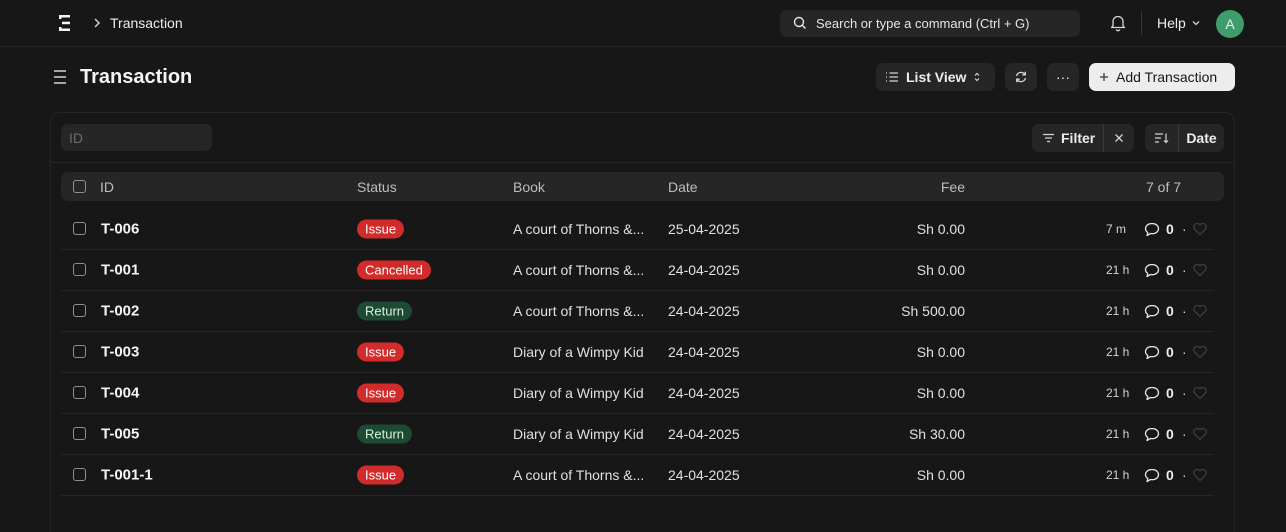  I want to click on fee-cell: Sh 30.00, so click(936, 434).